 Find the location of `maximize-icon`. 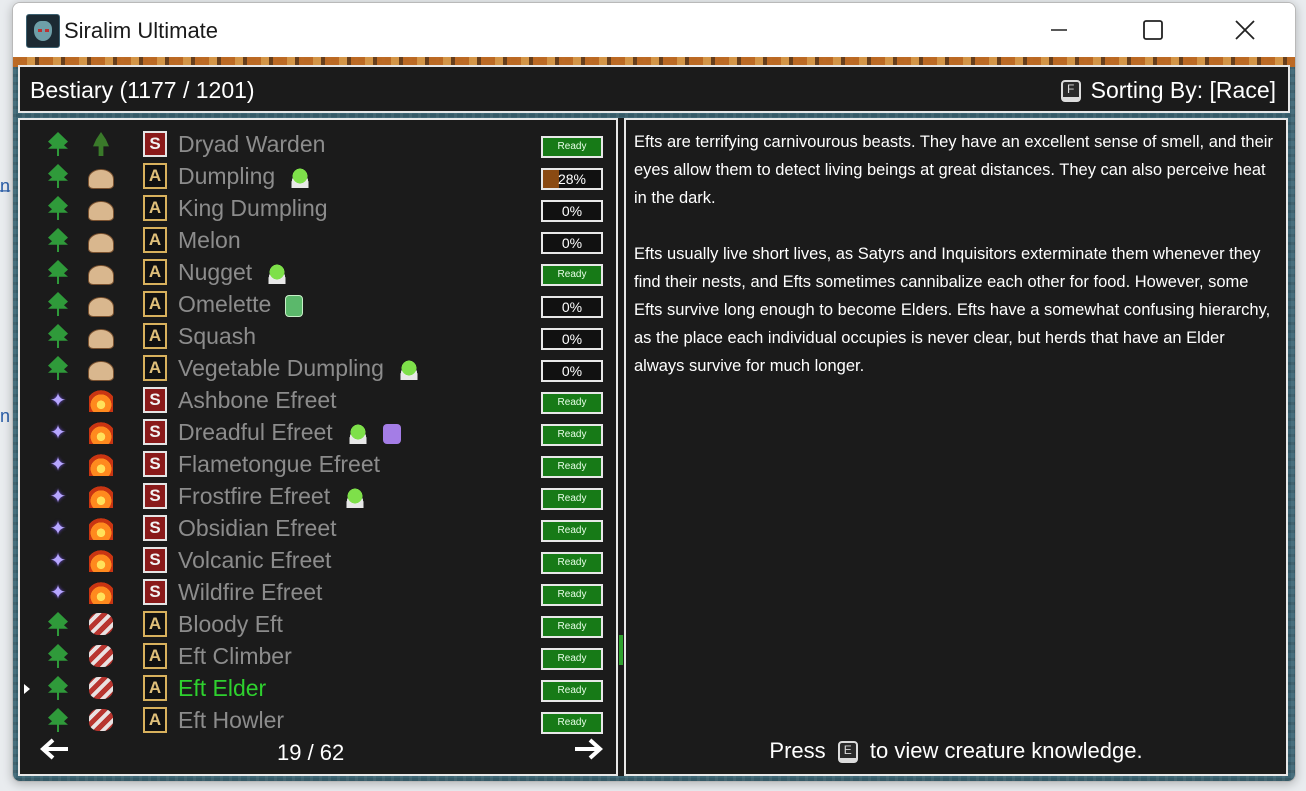

maximize-icon is located at coordinates (1153, 30).